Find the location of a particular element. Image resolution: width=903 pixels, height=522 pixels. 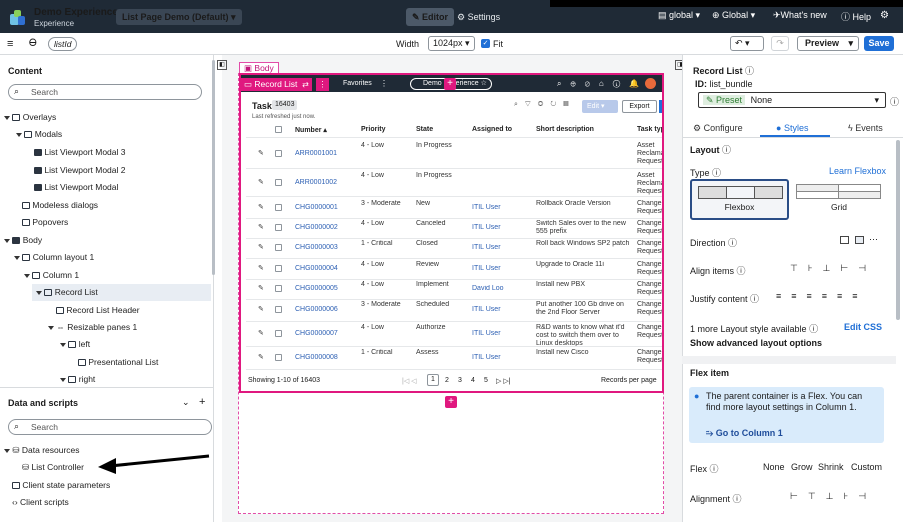

tree-item-record-list: Record List is located at coordinates (121, 292).